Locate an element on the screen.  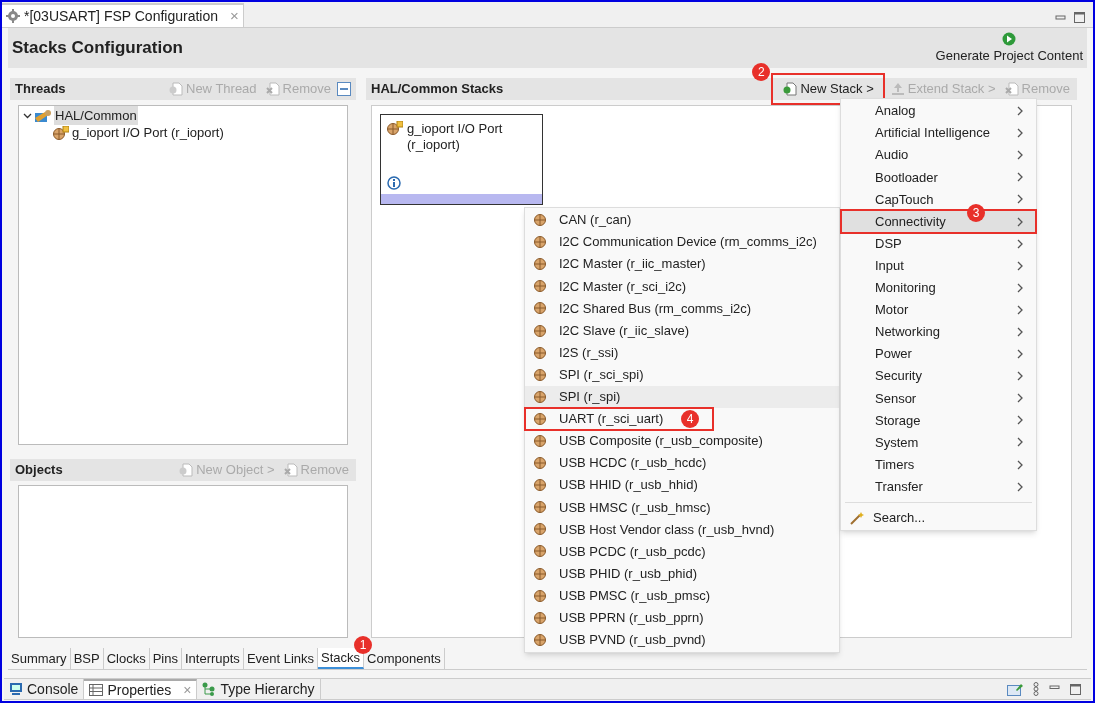
menu-item: Storage is located at coordinates (938, 420).